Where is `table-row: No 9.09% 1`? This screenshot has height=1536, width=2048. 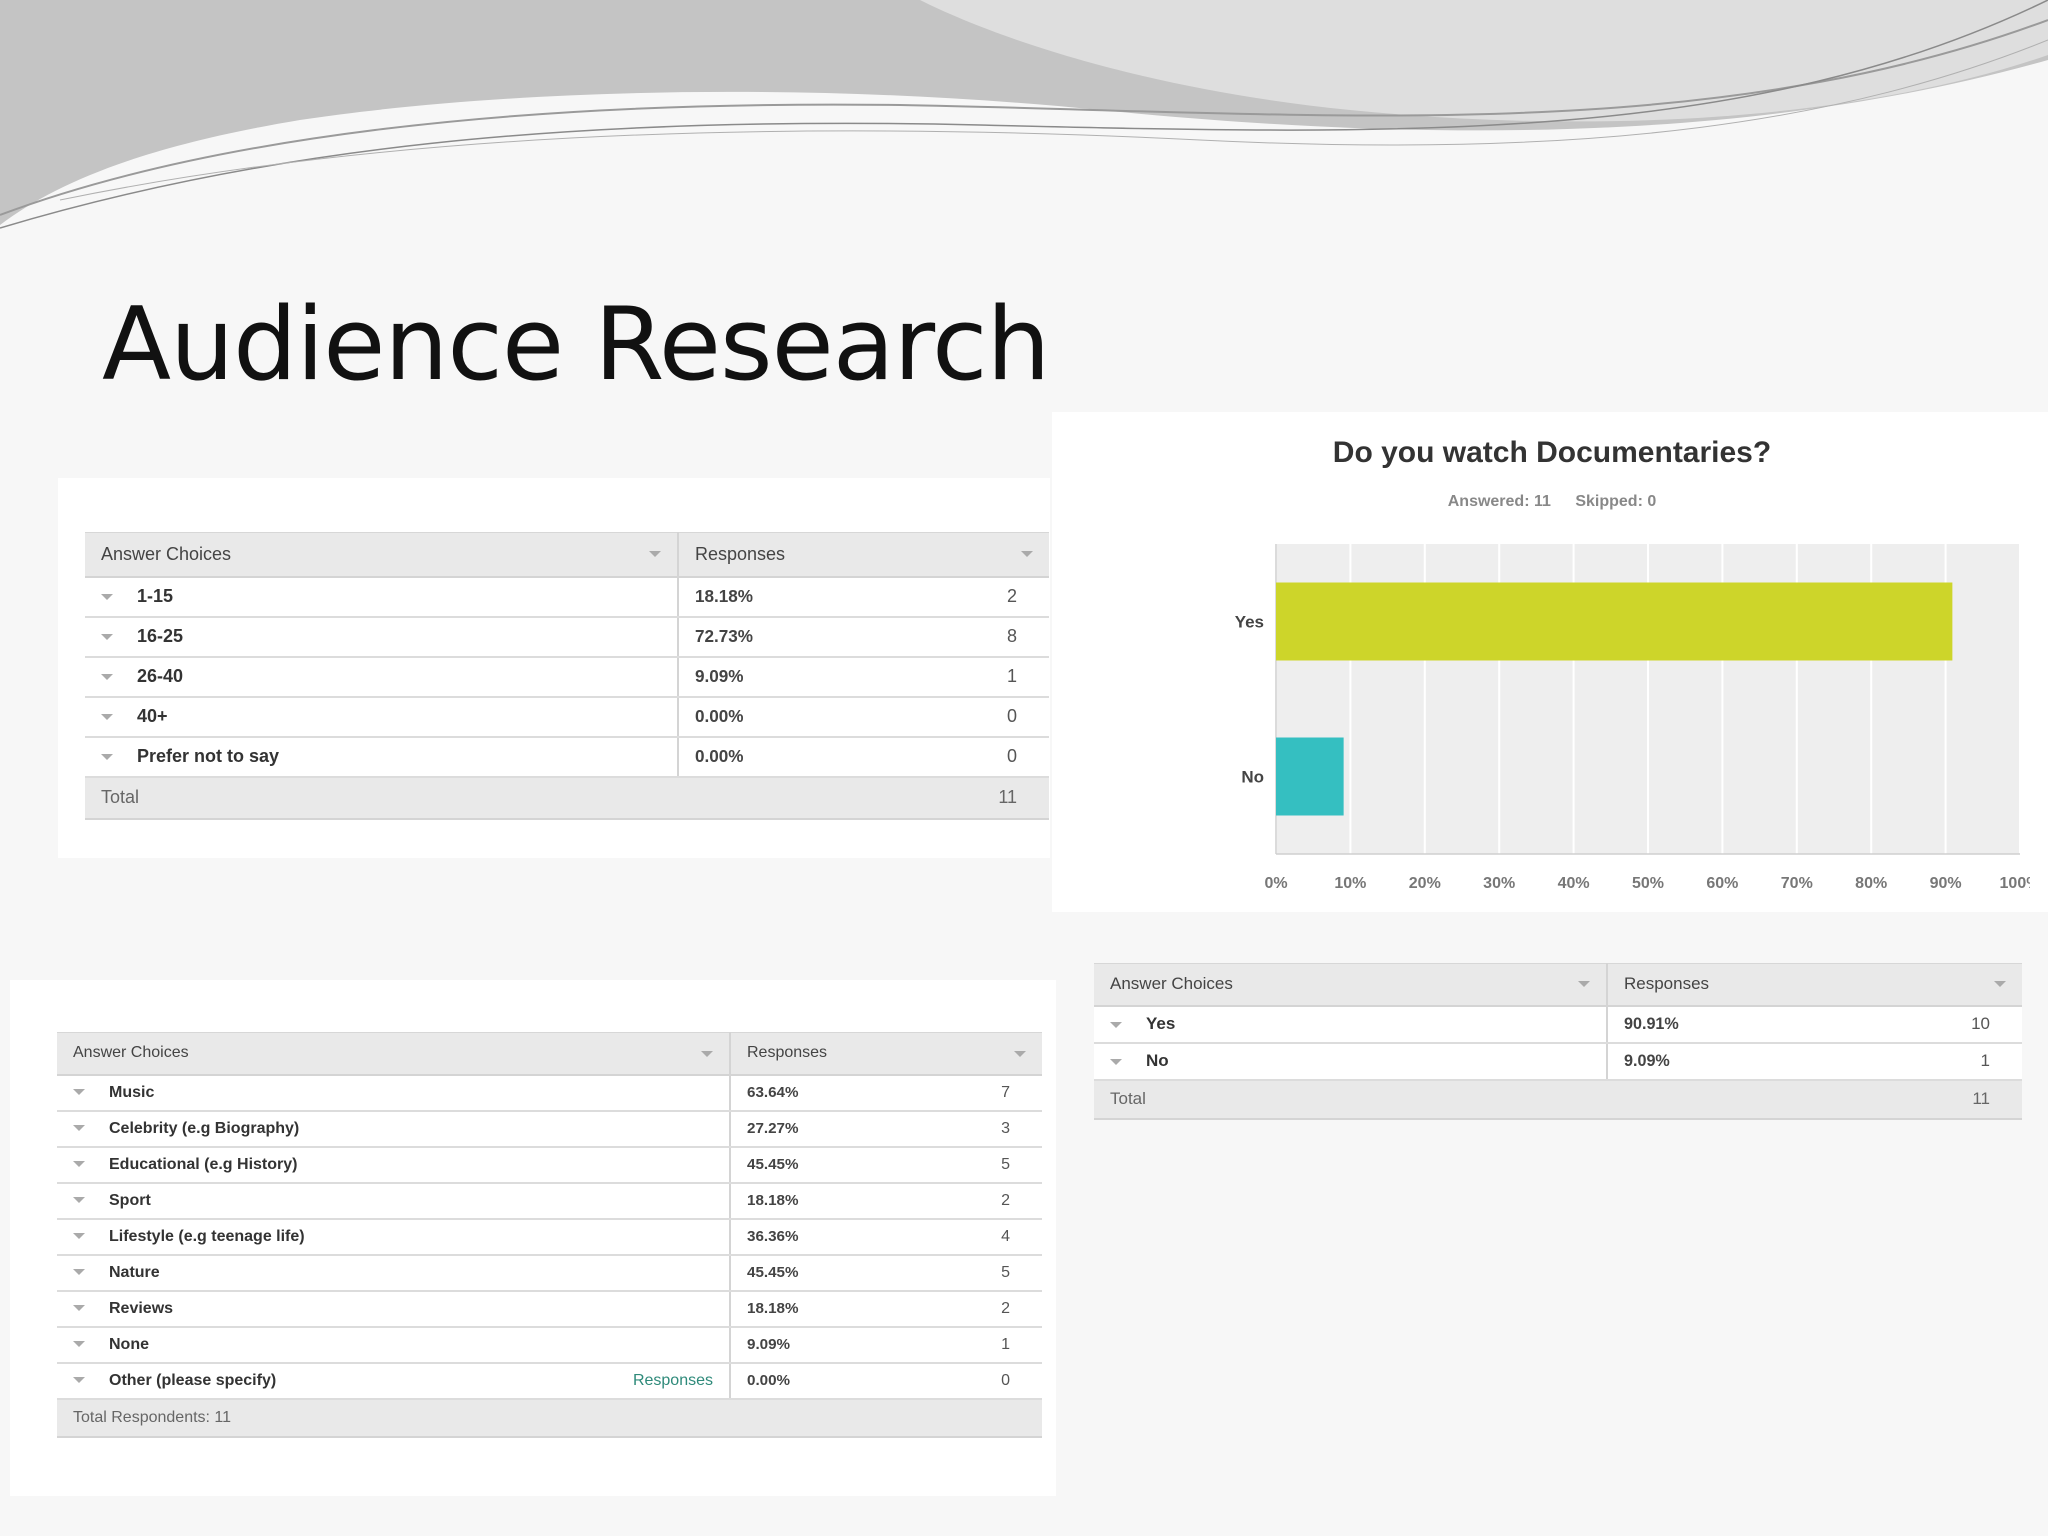
table-row: No 9.09% 1 is located at coordinates (1558, 1061).